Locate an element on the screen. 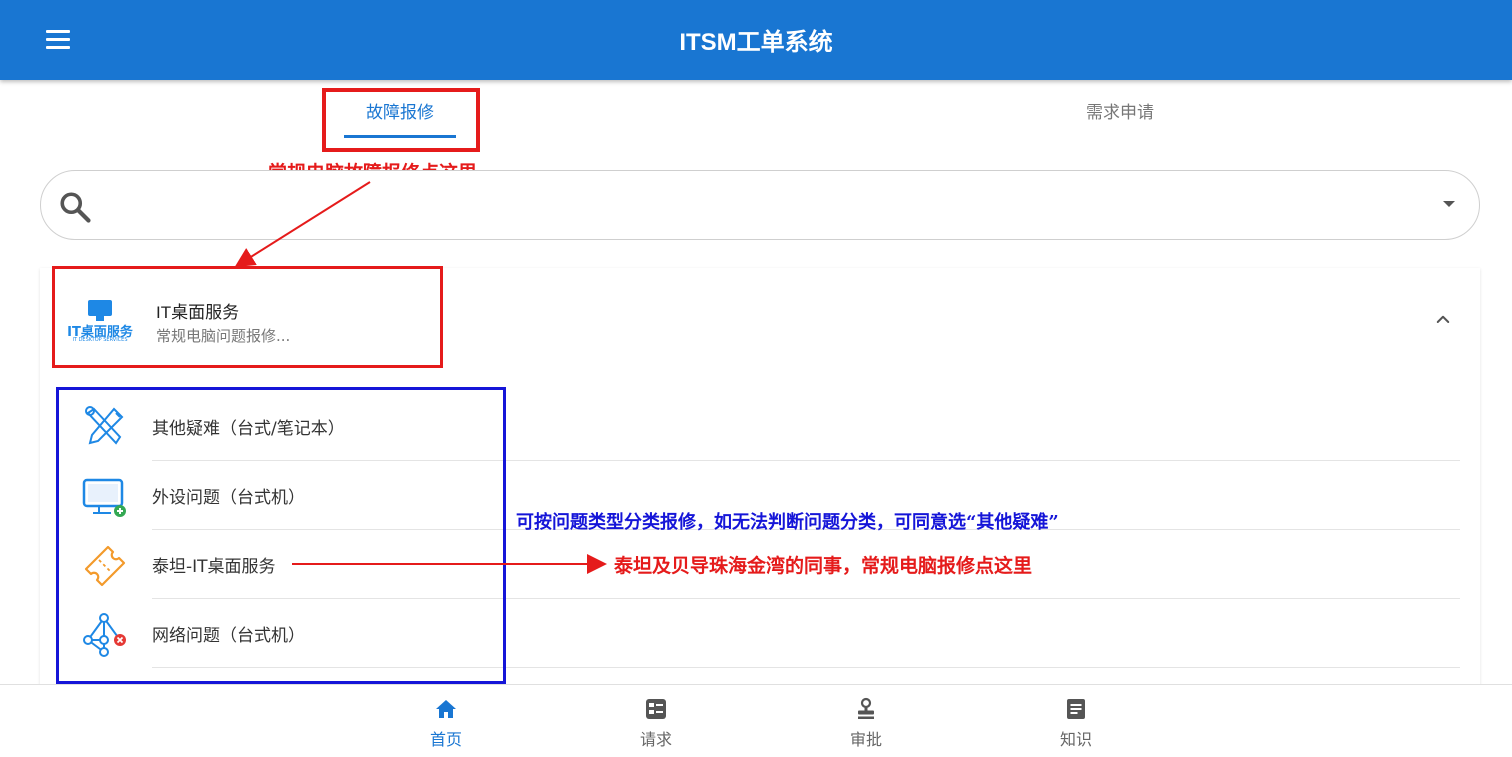  network-error-icon is located at coordinates (104, 635).